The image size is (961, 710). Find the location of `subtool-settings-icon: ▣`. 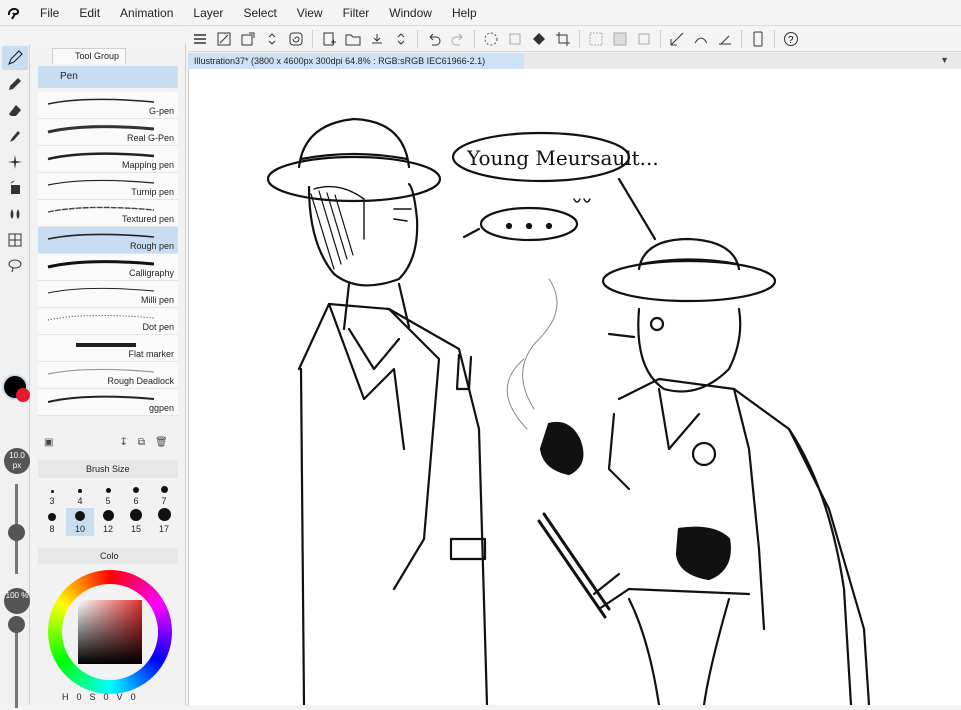

subtool-settings-icon: ▣ is located at coordinates (48, 442).